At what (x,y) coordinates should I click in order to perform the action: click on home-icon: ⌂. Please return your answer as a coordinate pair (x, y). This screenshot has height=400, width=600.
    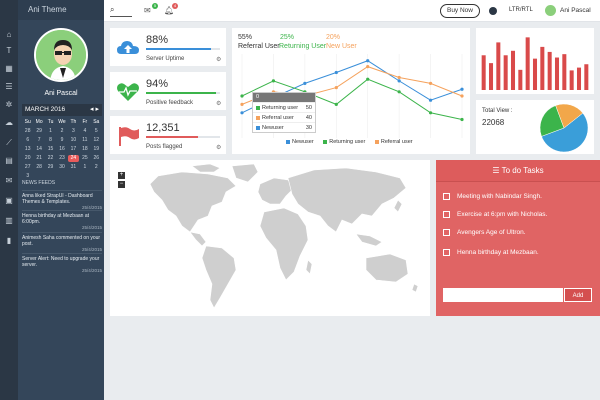
    Looking at the image, I should click on (9, 35).